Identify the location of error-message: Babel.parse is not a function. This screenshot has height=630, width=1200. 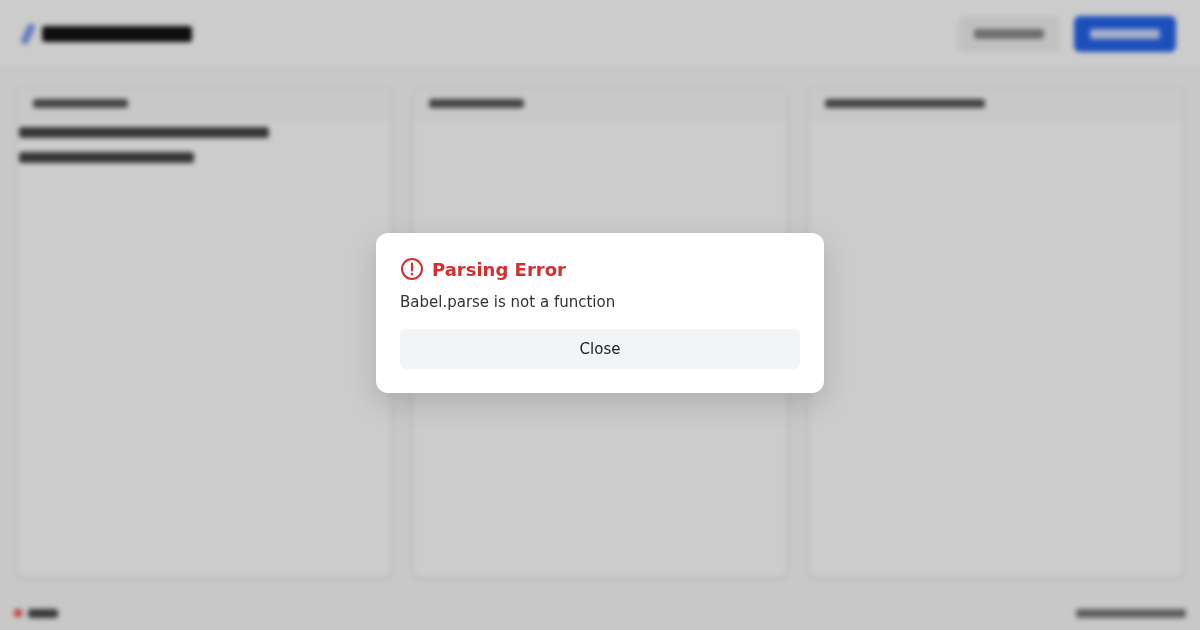
(508, 302).